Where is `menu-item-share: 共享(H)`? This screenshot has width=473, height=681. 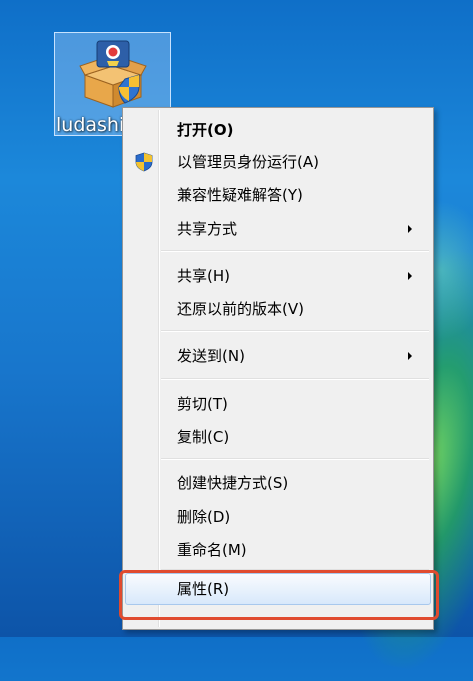 menu-item-share: 共享(H) is located at coordinates (278, 276).